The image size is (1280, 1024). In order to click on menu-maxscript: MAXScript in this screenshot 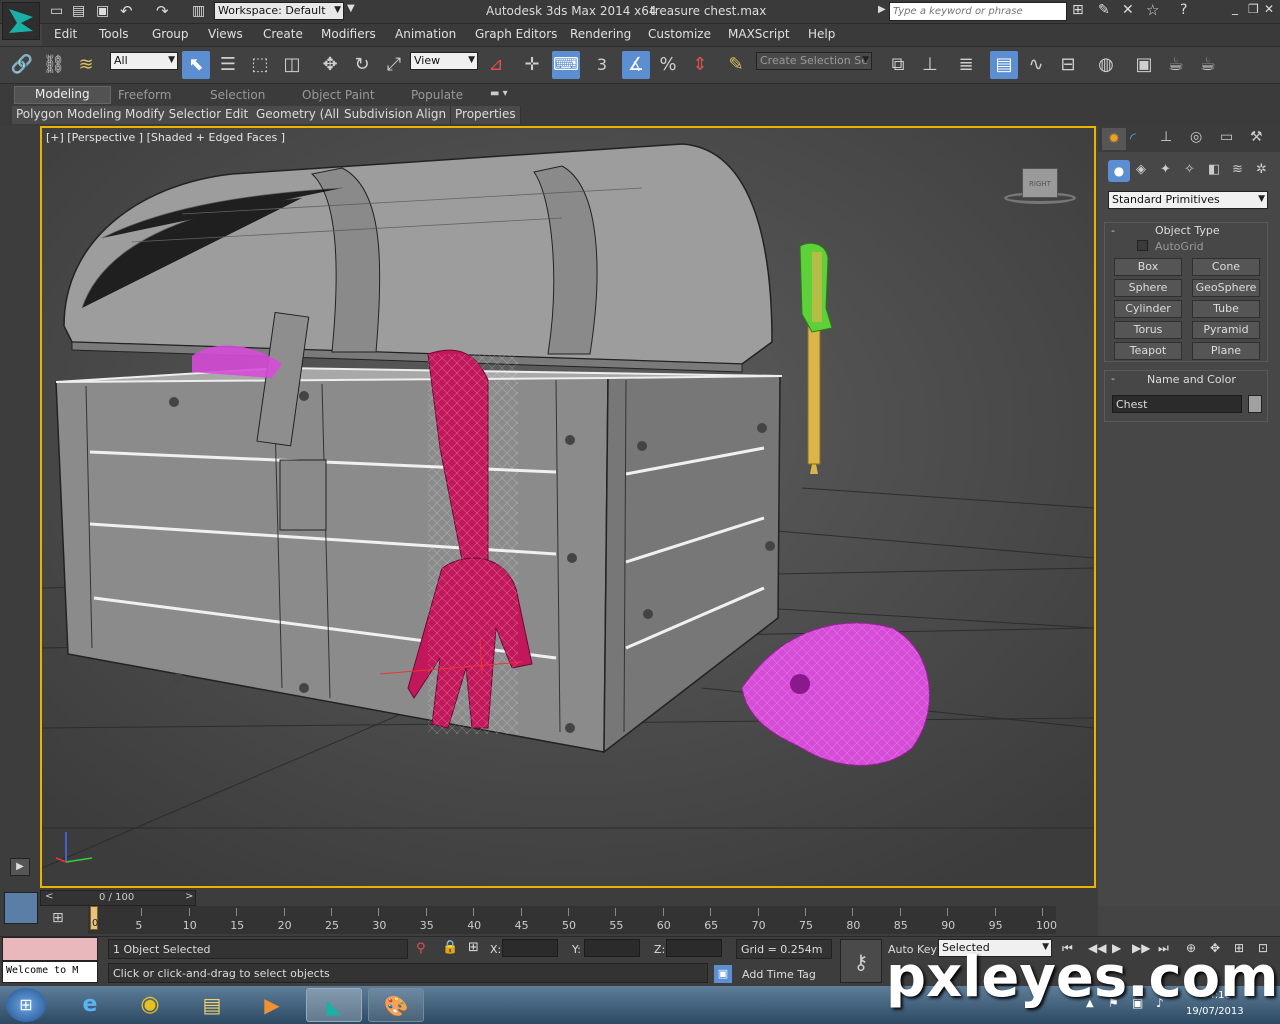, I will do `click(759, 34)`.